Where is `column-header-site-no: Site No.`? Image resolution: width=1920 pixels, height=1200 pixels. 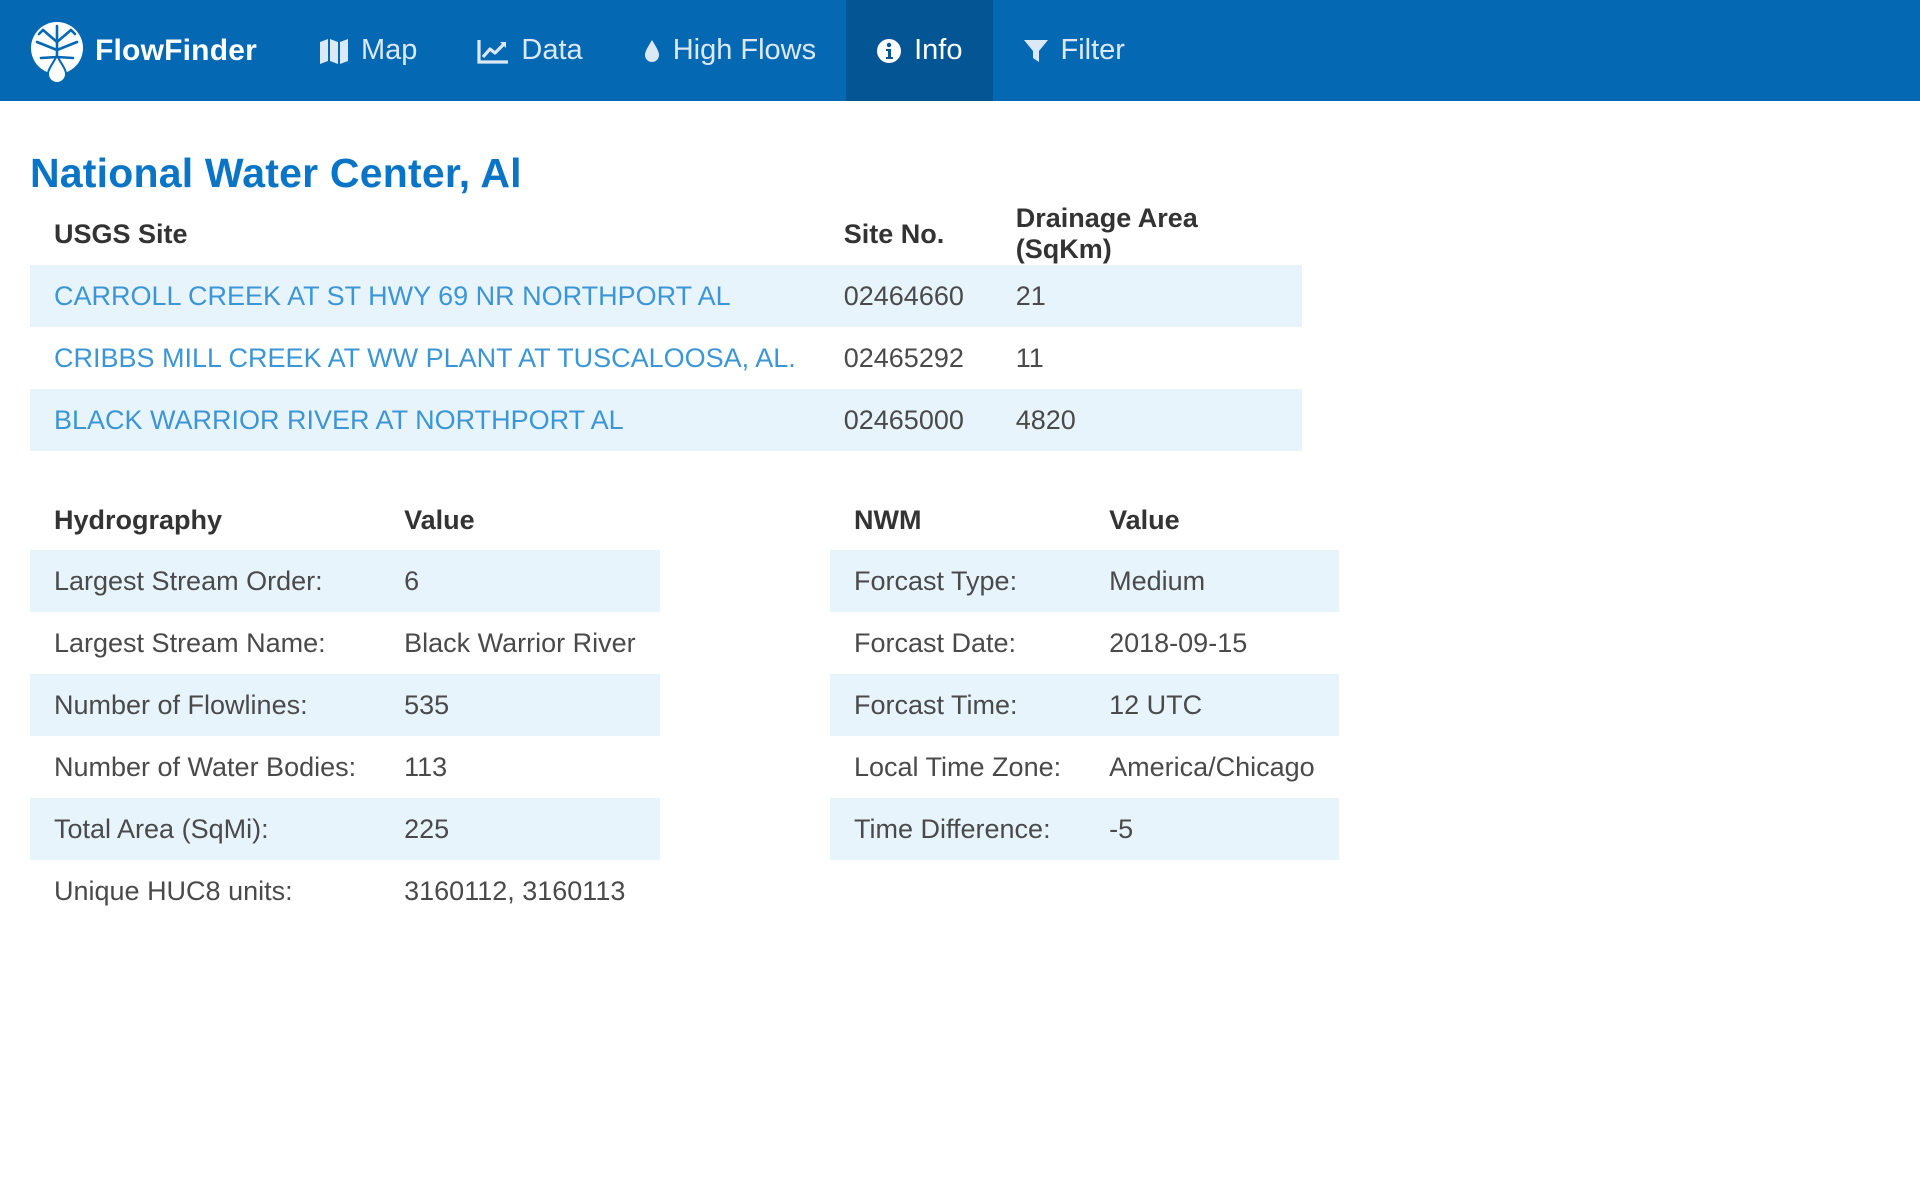
column-header-site-no: Site No. is located at coordinates (894, 233).